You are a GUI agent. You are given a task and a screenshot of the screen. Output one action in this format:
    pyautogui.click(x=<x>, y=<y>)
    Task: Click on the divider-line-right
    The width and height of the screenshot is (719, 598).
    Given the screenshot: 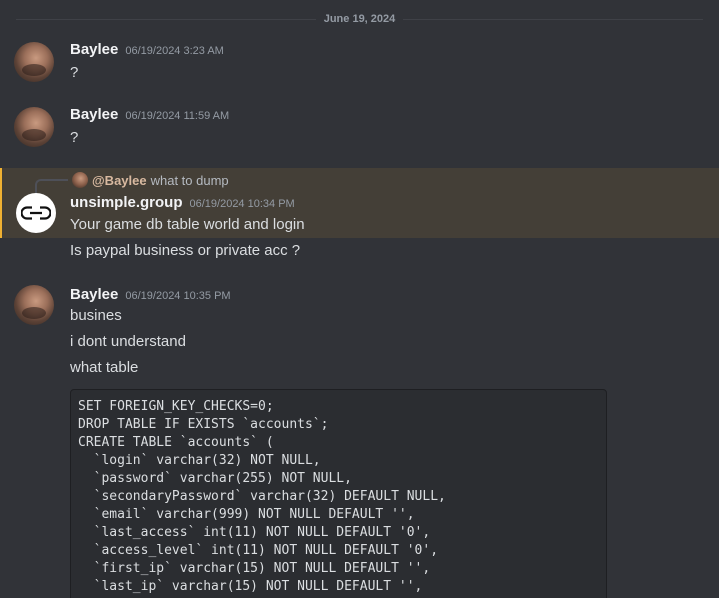 What is the action you would take?
    pyautogui.click(x=553, y=19)
    